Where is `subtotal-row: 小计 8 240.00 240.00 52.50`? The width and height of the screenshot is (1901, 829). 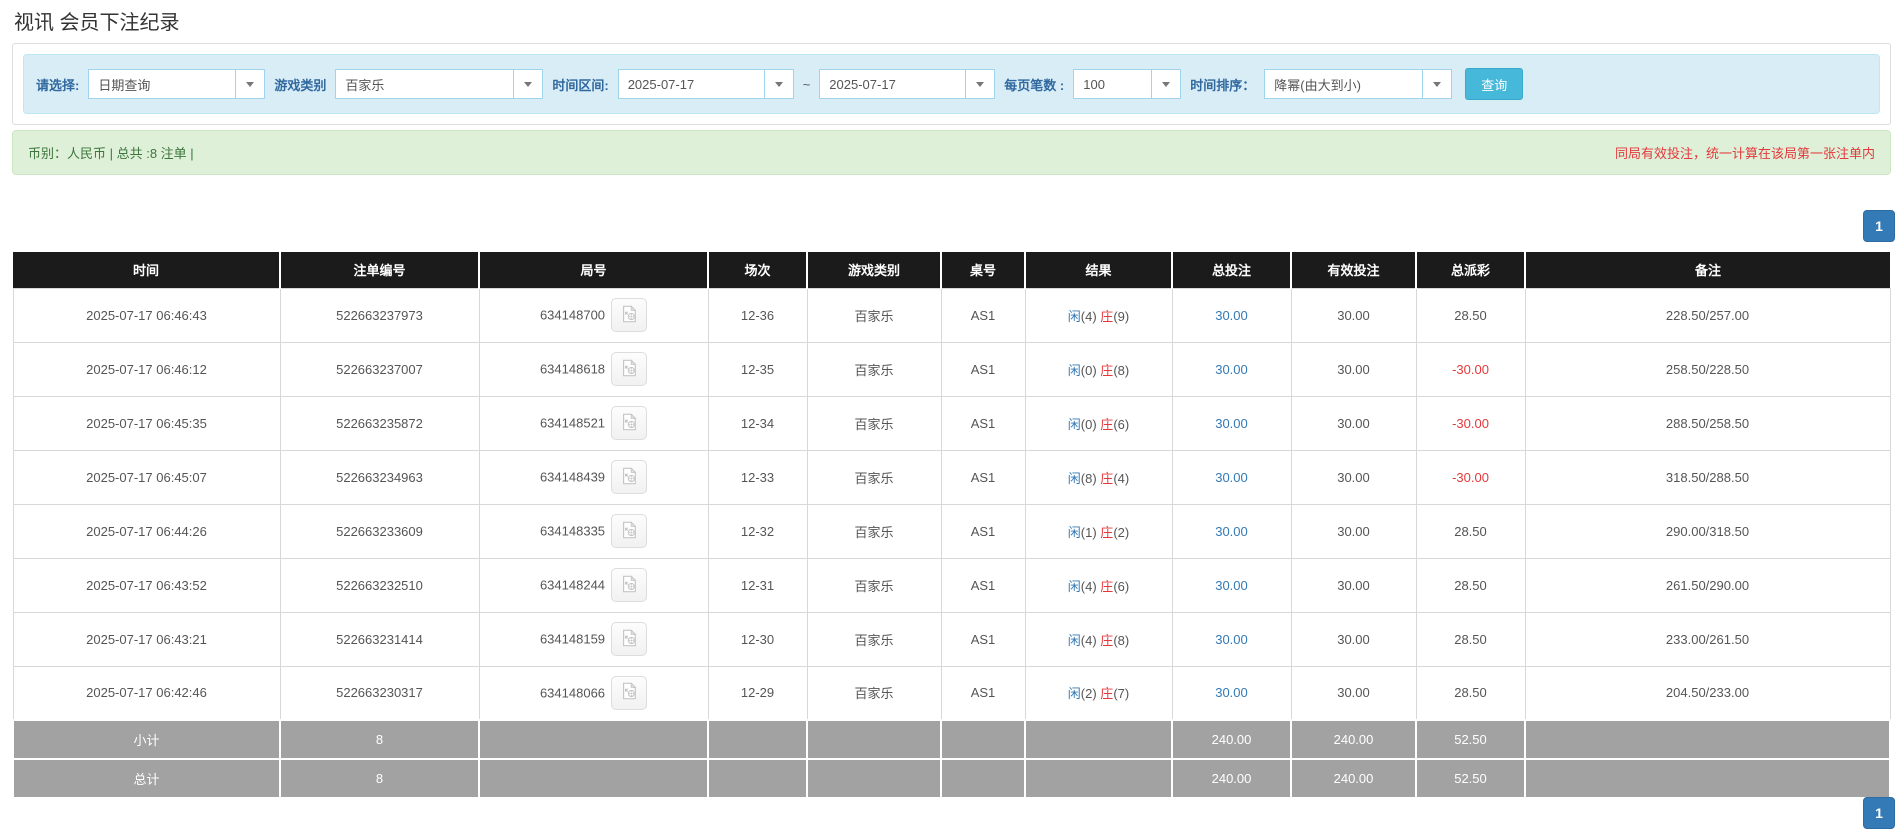 subtotal-row: 小计 8 240.00 240.00 52.50 is located at coordinates (951, 739).